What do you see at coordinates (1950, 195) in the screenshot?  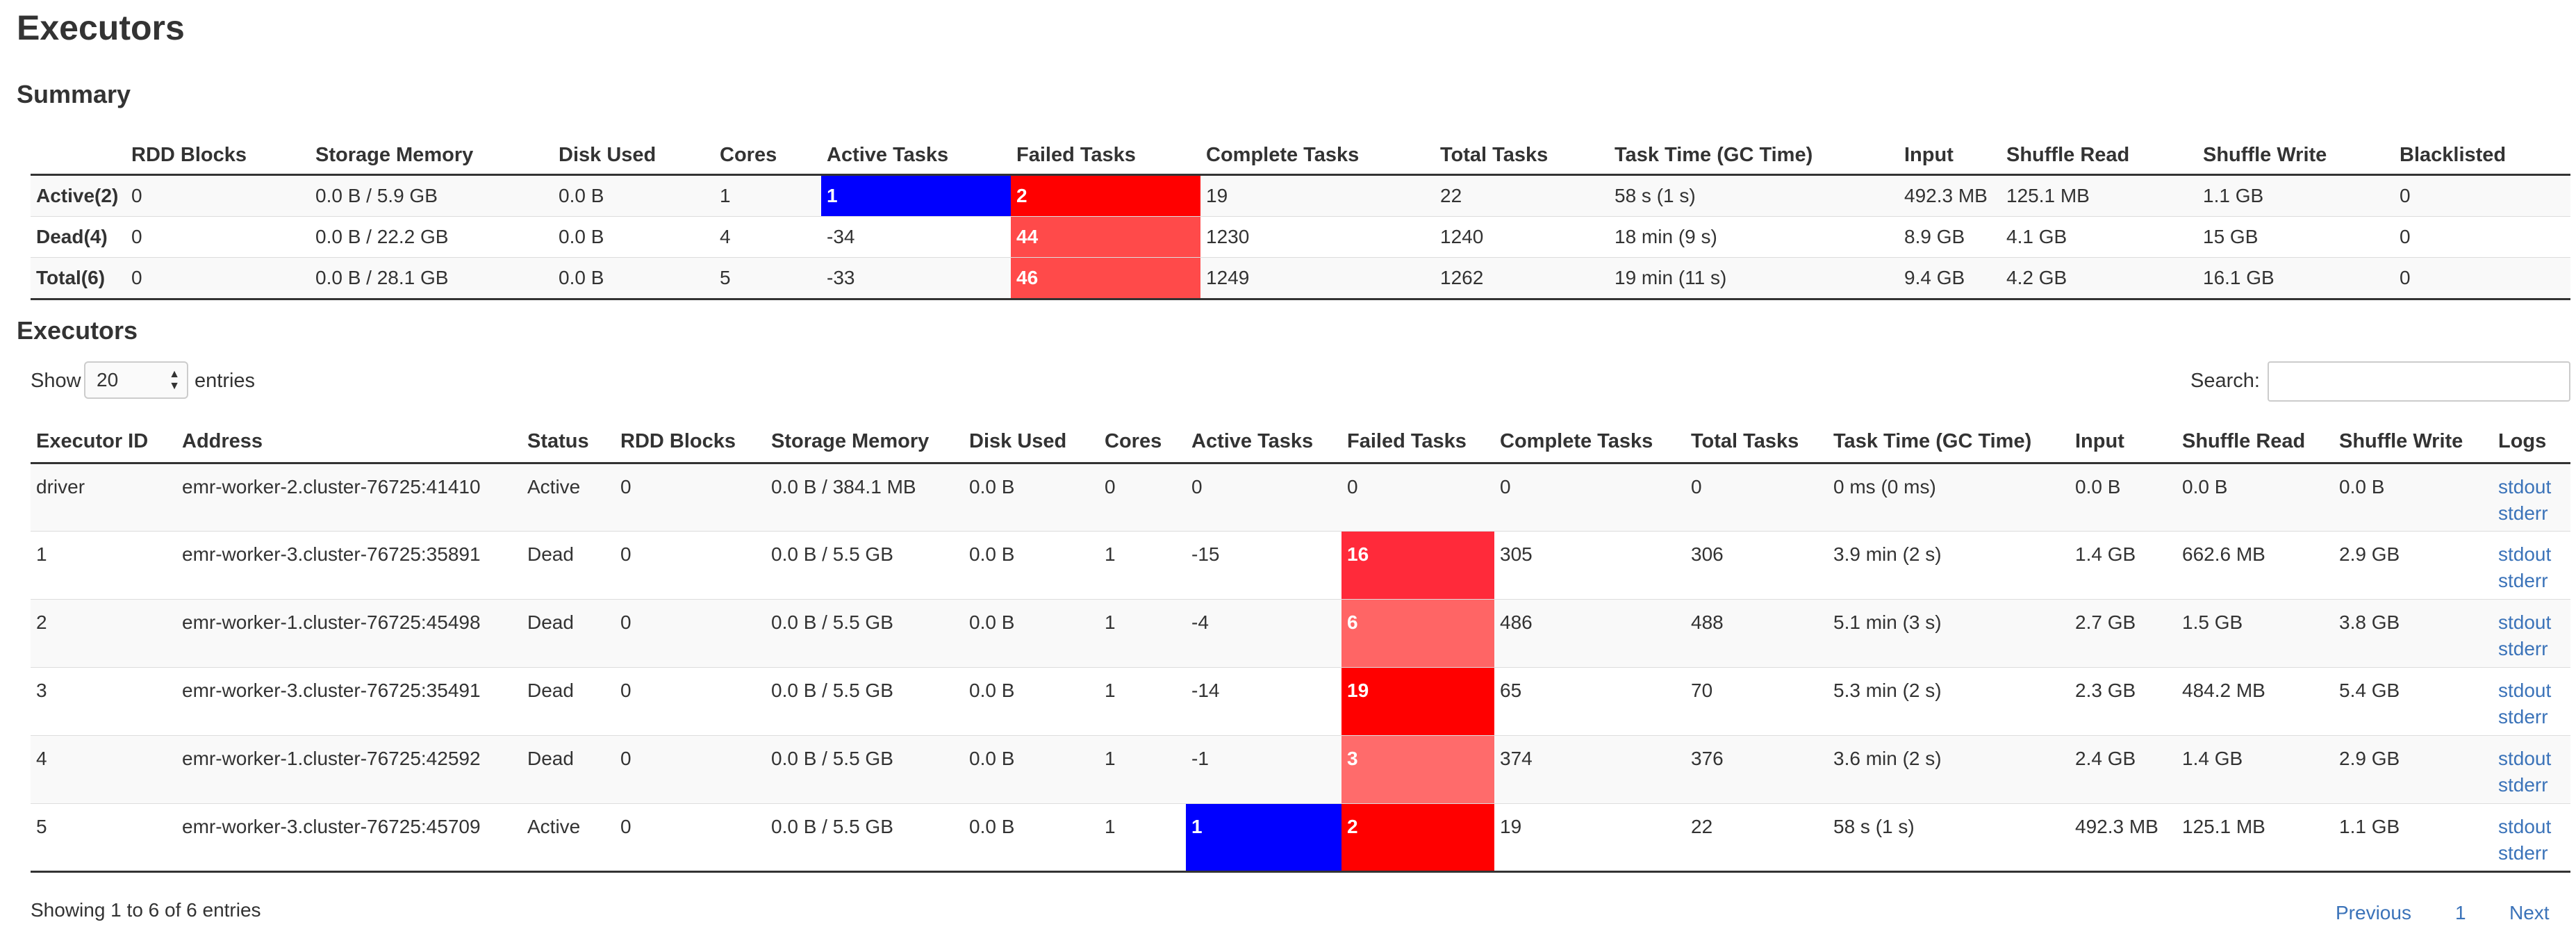 I see `summary-cell-input: 492.3 MB` at bounding box center [1950, 195].